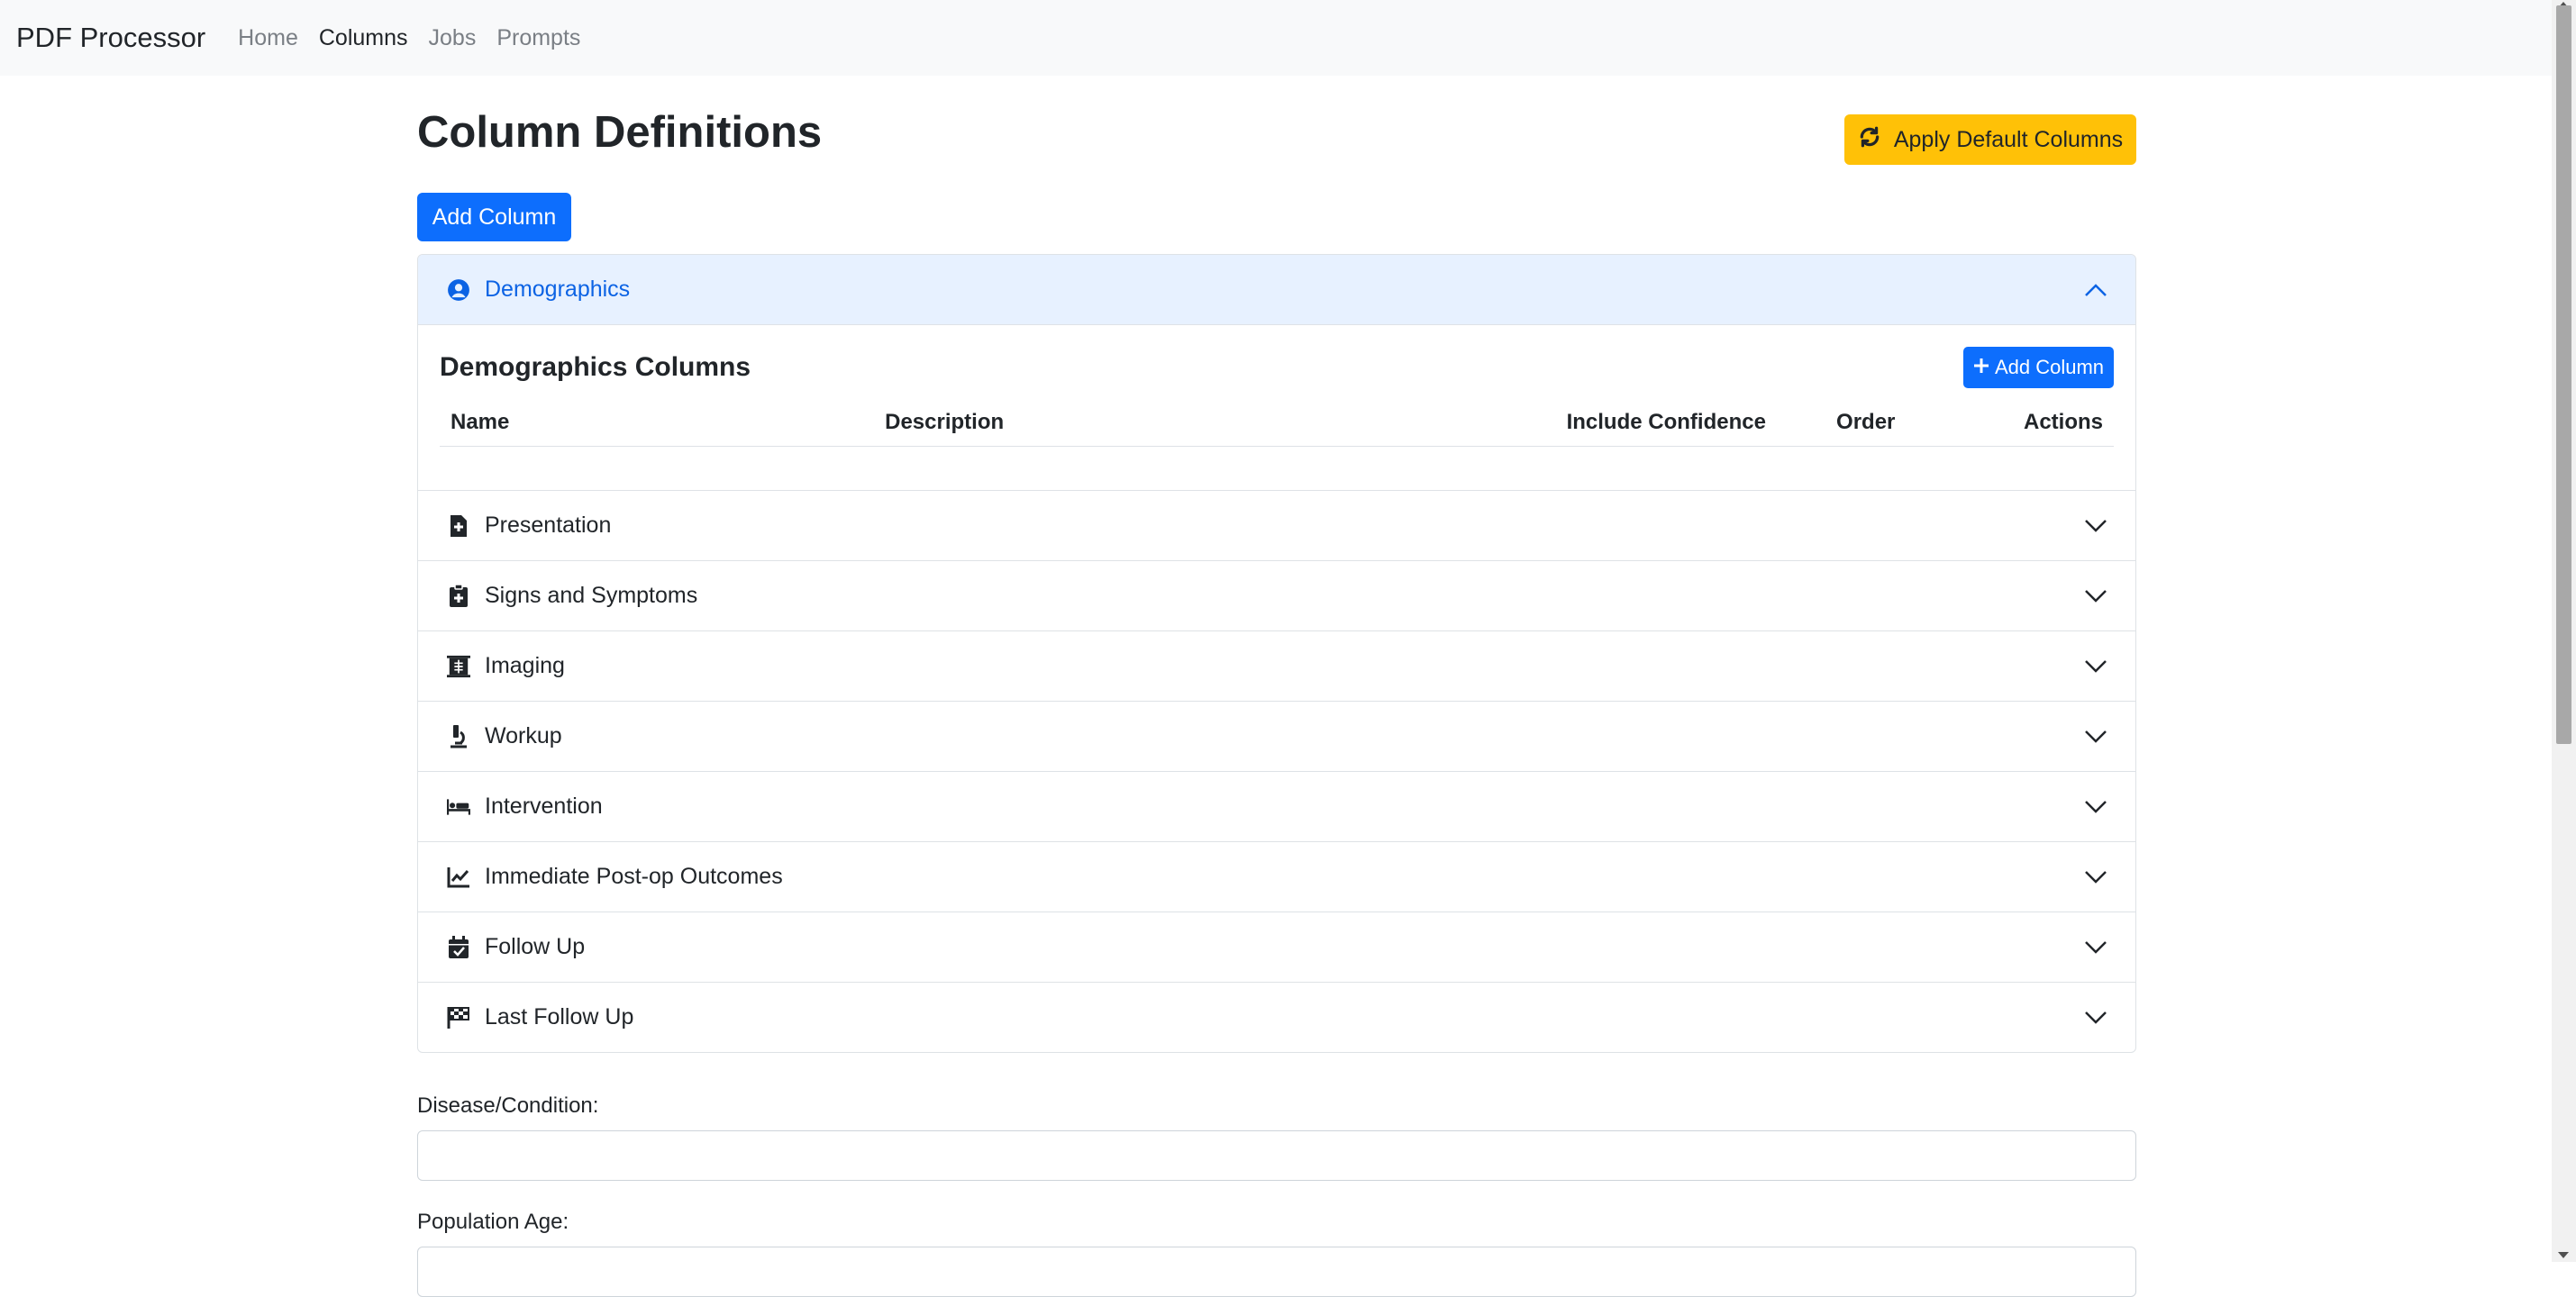 This screenshot has width=2576, height=1297. What do you see at coordinates (2563, 1255) in the screenshot?
I see `scroll-down-arrow-icon` at bounding box center [2563, 1255].